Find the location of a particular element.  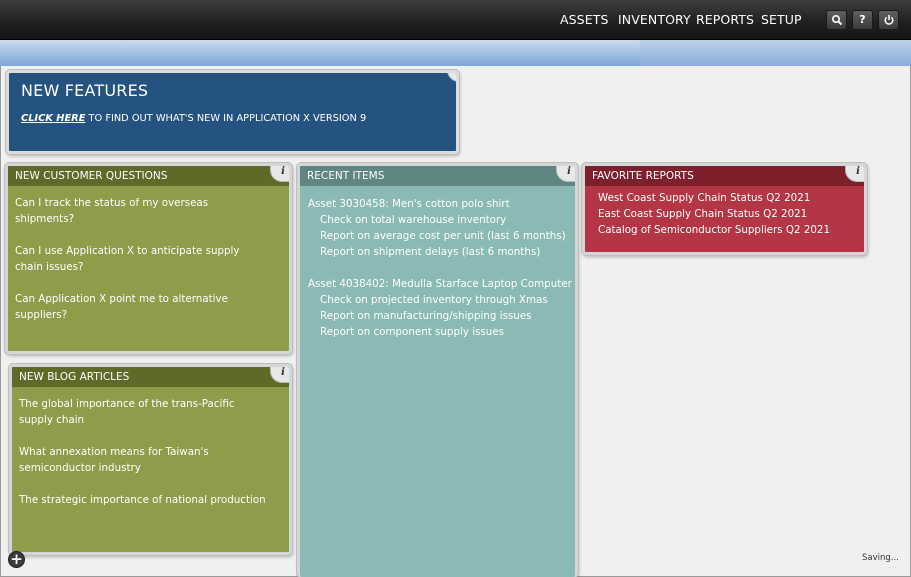

power-button is located at coordinates (888, 20).